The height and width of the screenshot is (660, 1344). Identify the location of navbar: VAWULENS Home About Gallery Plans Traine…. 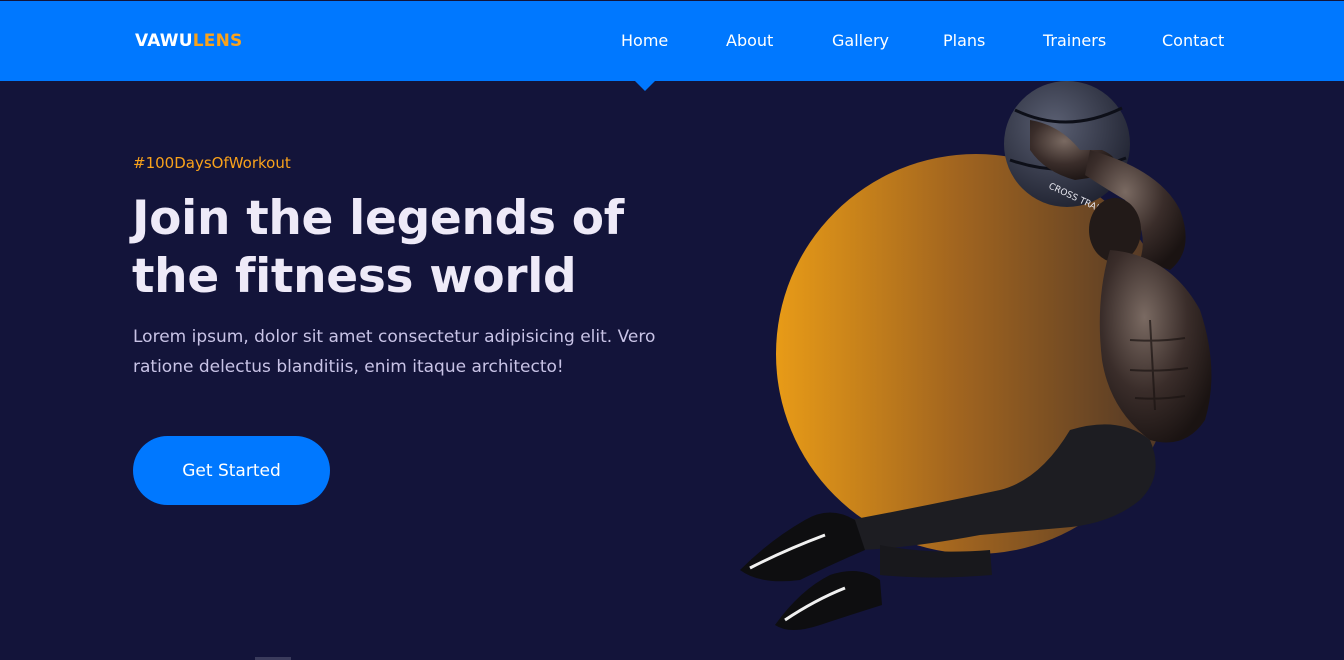
(672, 40).